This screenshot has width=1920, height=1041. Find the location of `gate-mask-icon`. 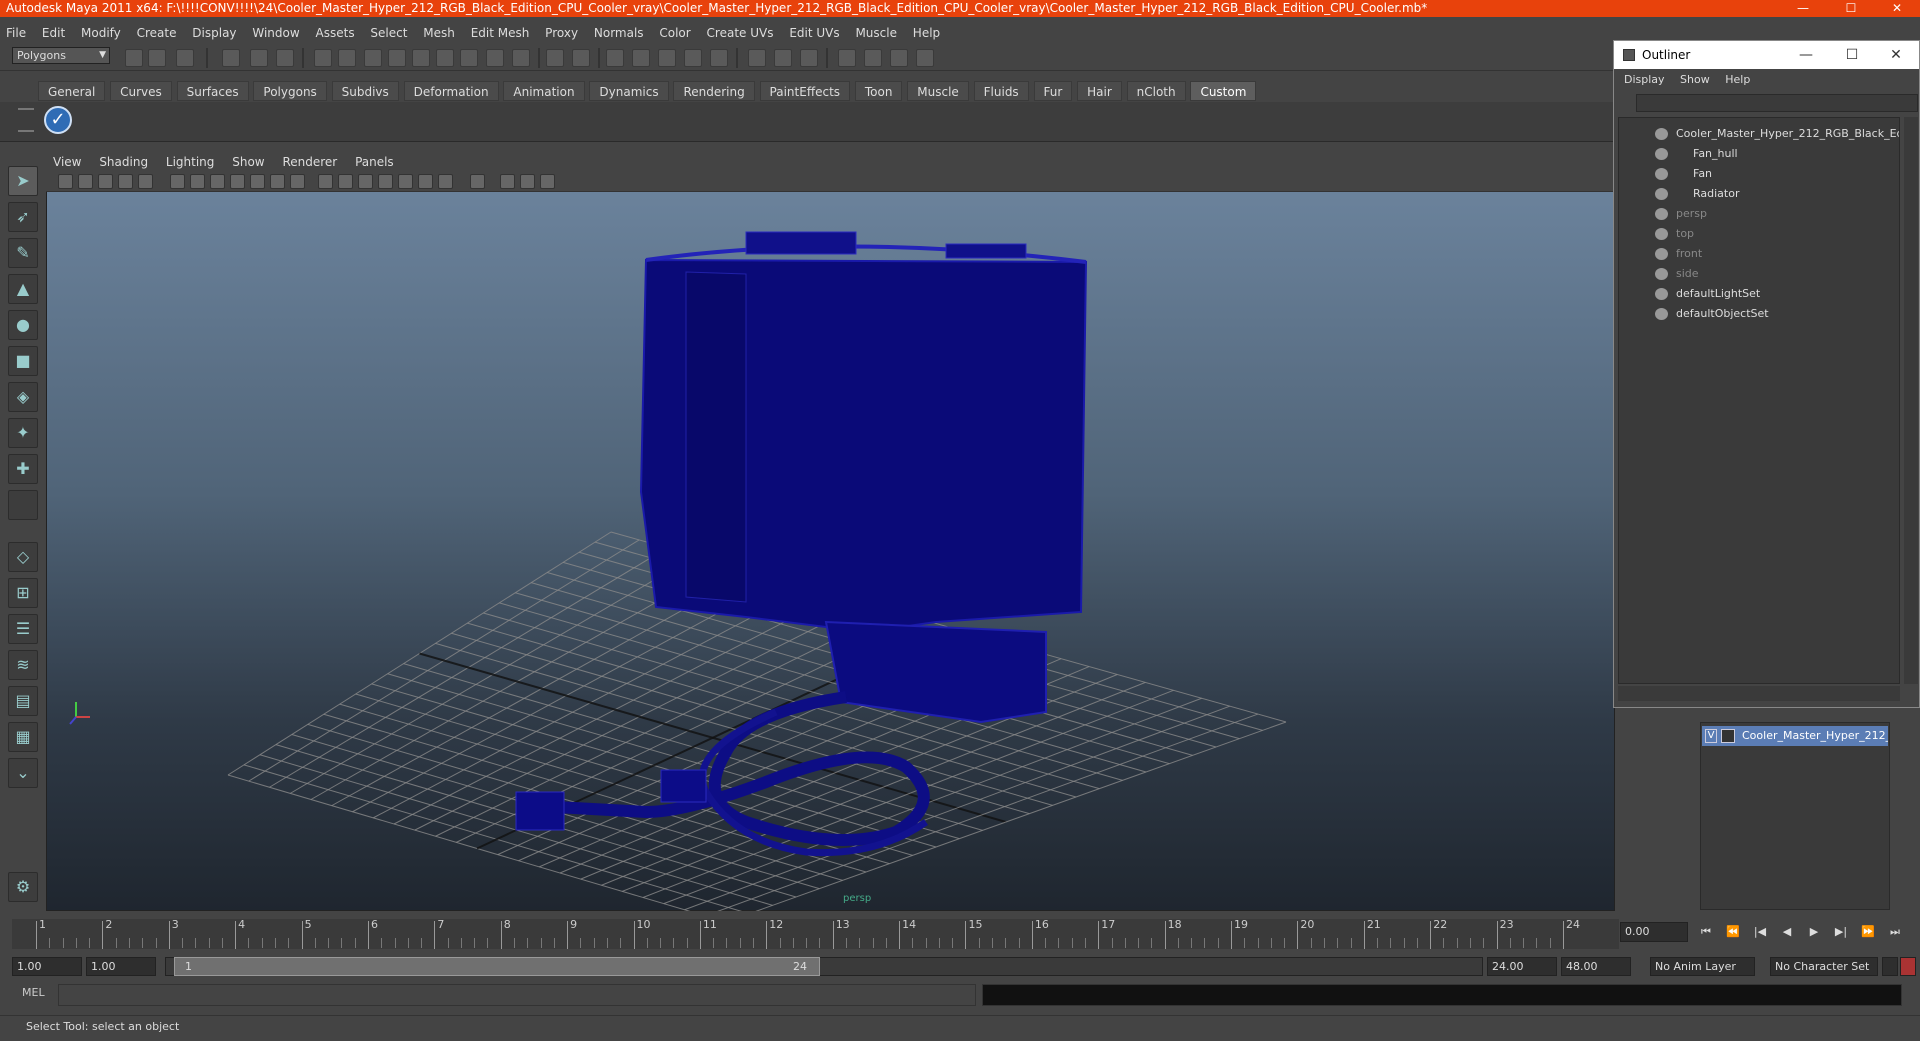

gate-mask-icon is located at coordinates (237, 181).